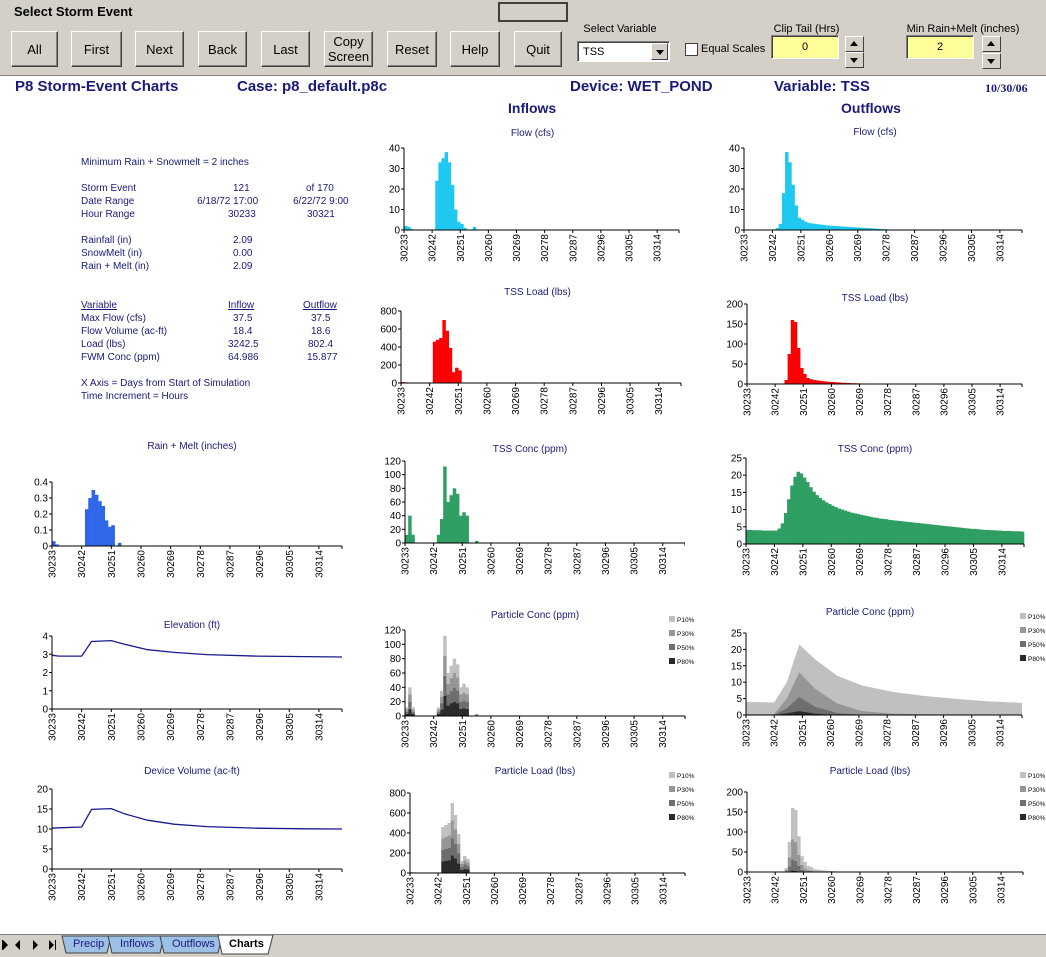 The image size is (1046, 957). Describe the element at coordinates (35, 945) in the screenshot. I see `next-sheet-icon` at that location.